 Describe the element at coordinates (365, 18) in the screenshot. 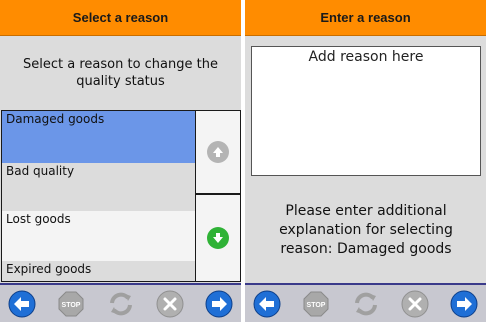

I see `enter-reason-header: Enter a reason` at that location.